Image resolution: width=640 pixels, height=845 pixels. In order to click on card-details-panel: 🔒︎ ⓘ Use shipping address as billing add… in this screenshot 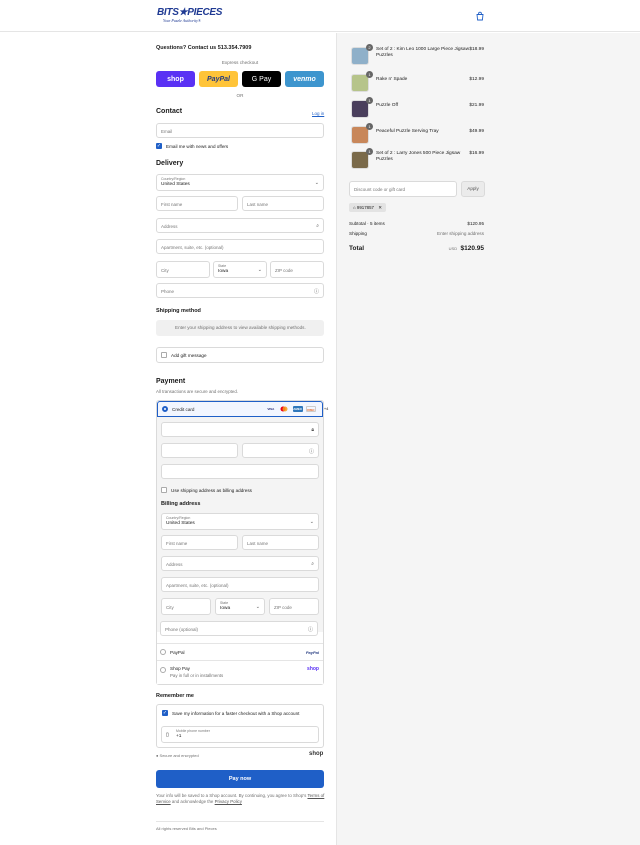, I will do `click(240, 524)`.